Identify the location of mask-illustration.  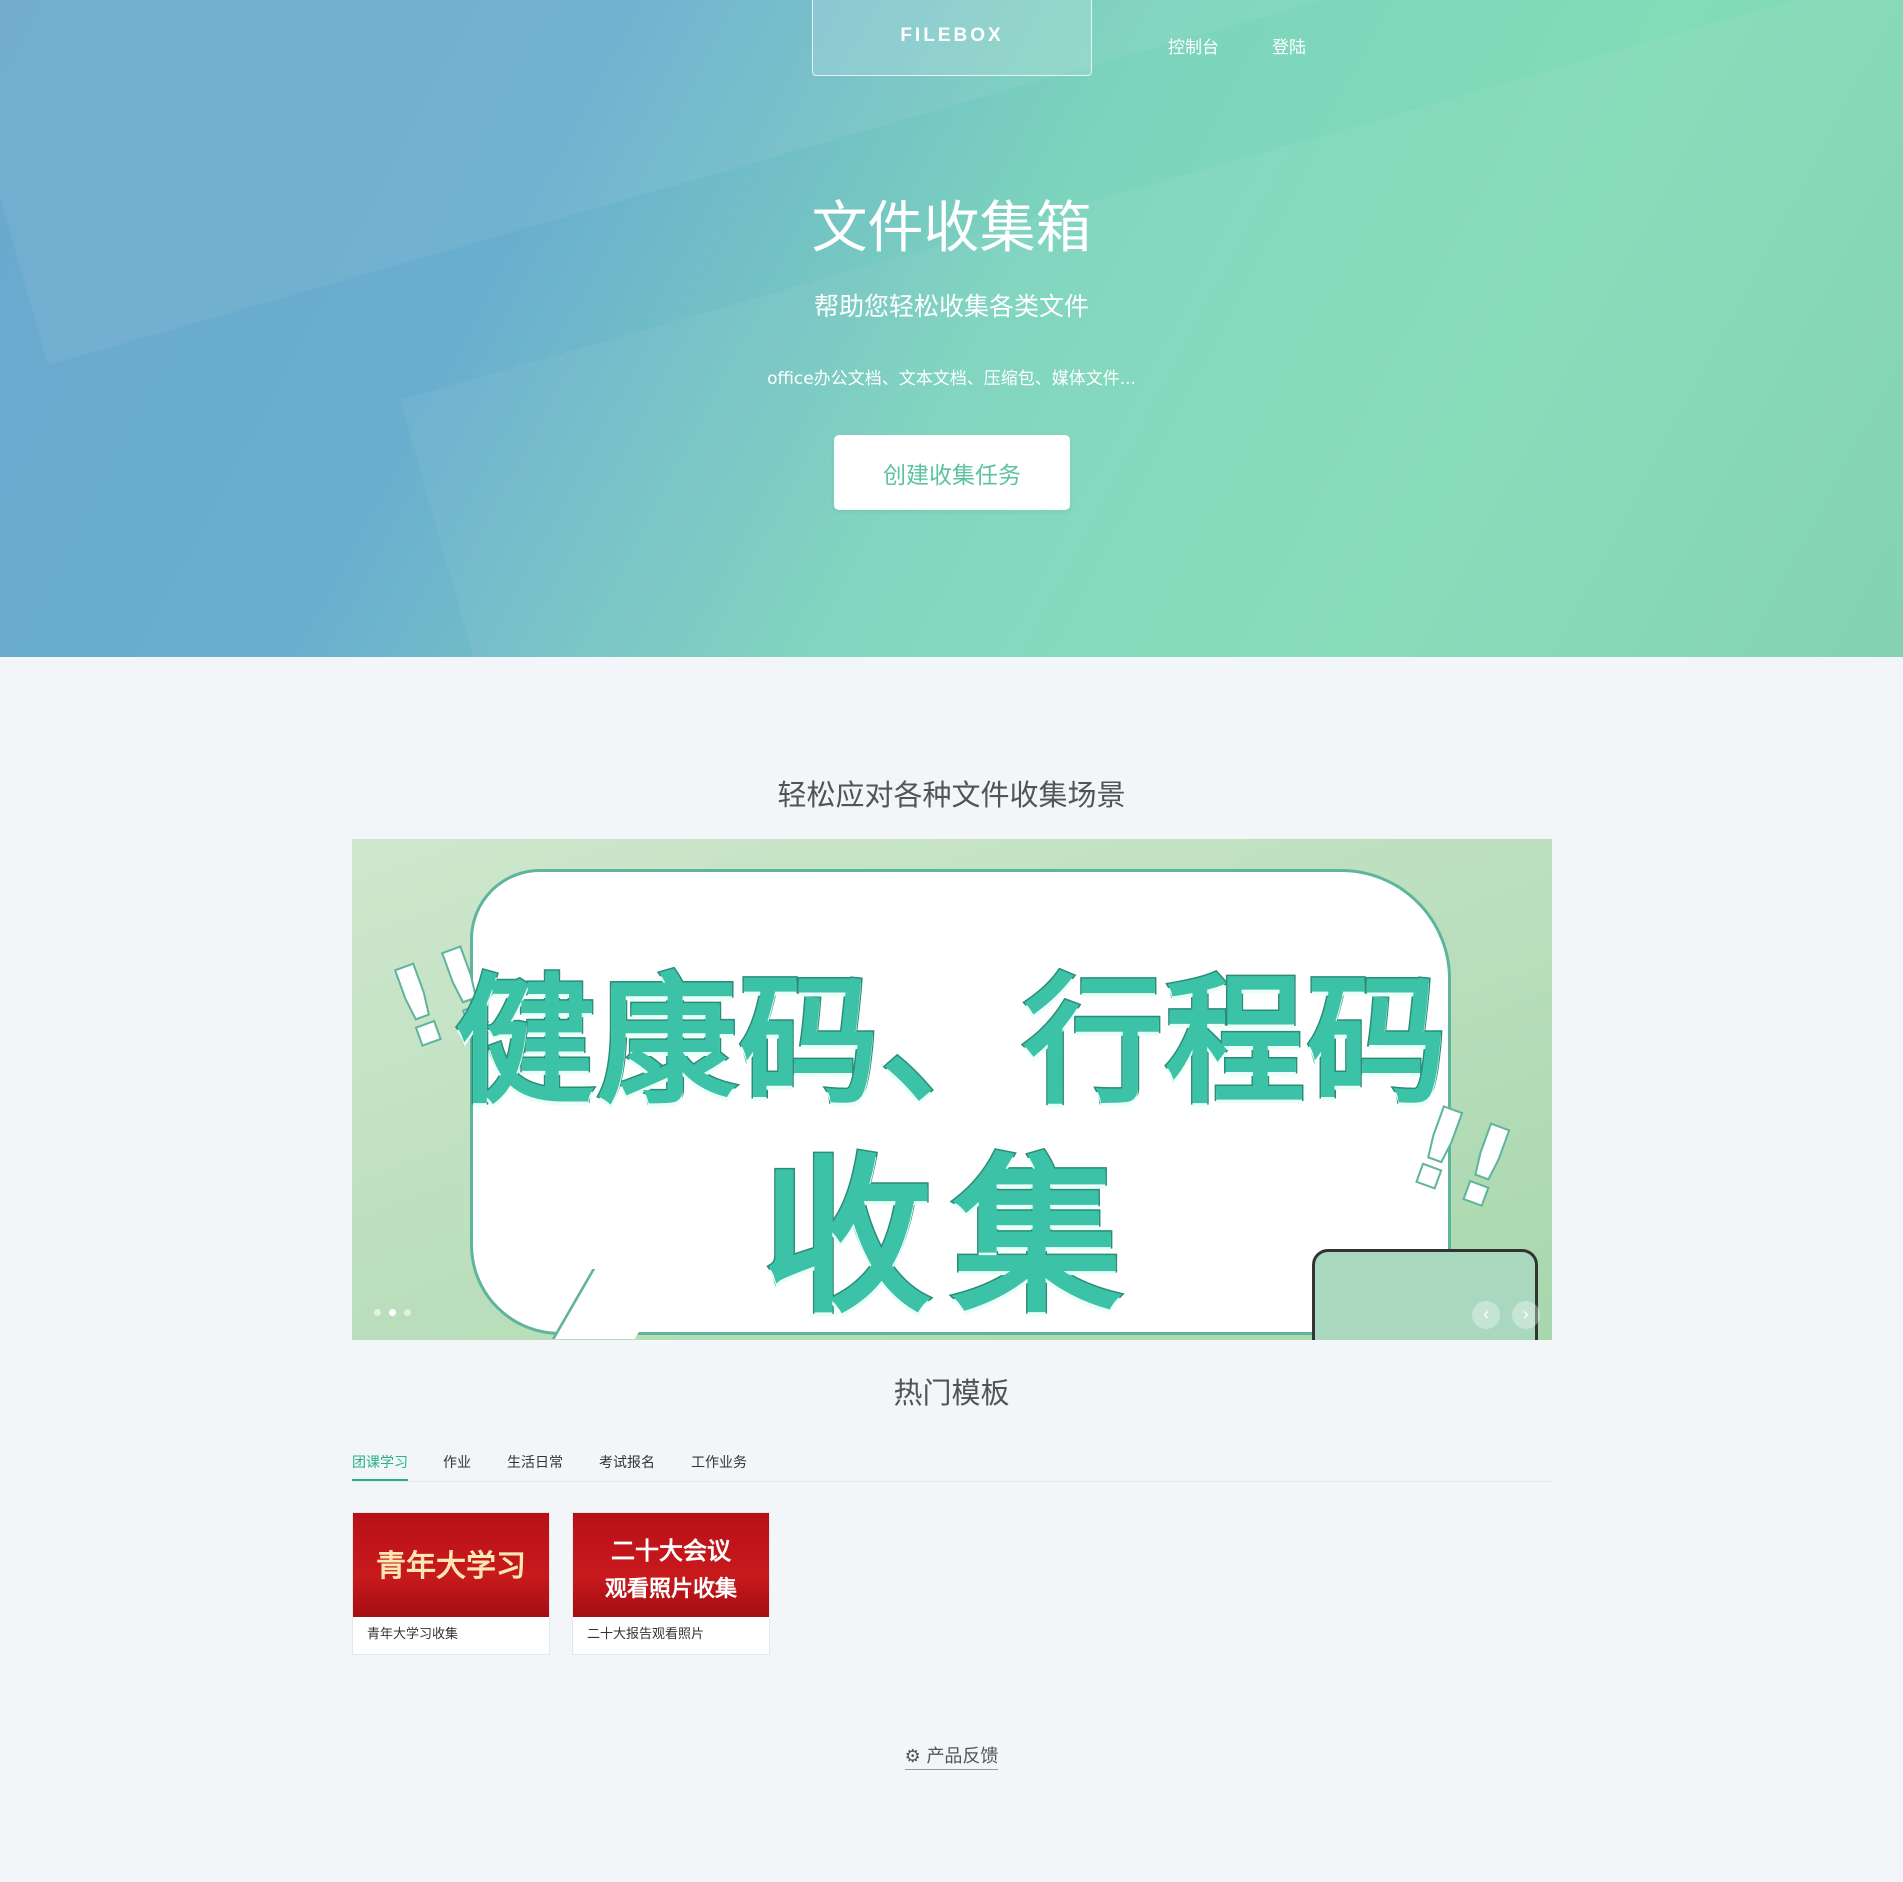
(1425, 1294).